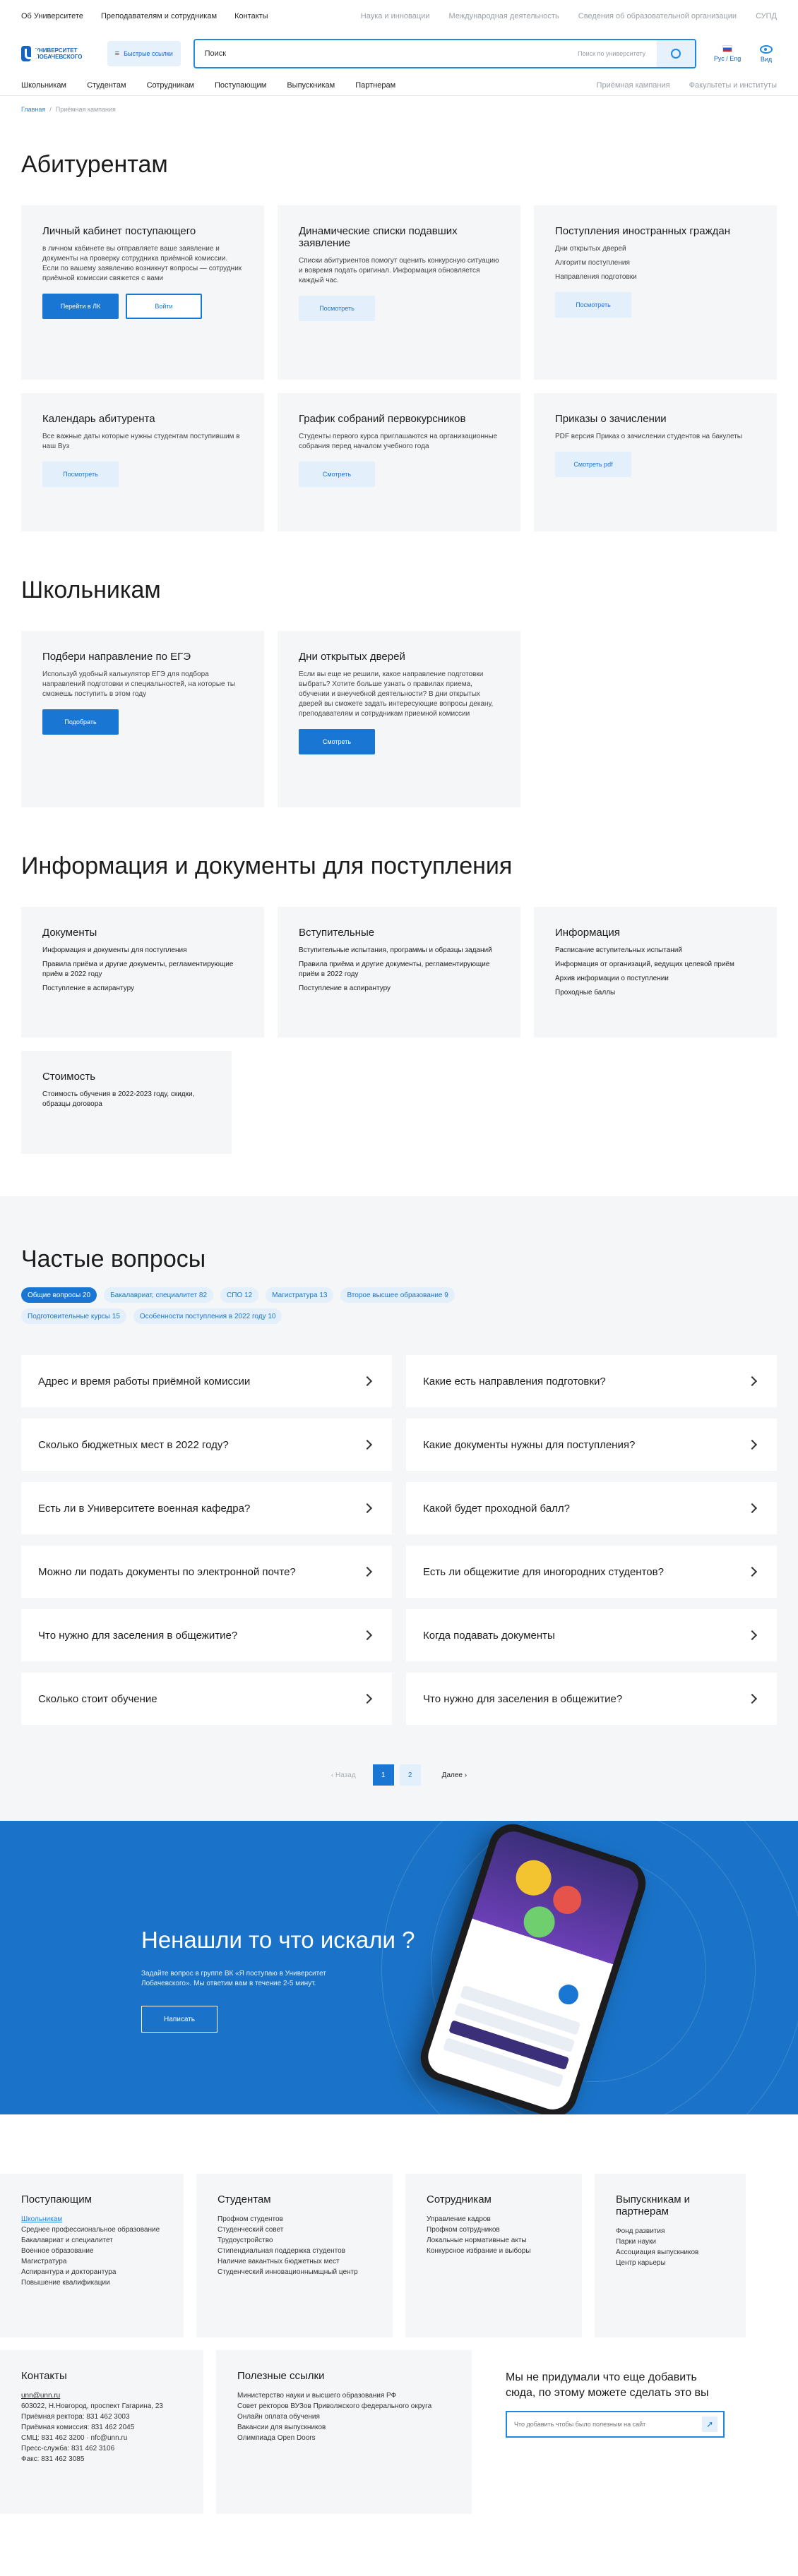 The width and height of the screenshot is (798, 2576). What do you see at coordinates (311, 85) in the screenshot?
I see `nav-item-graduates: Выпускникам` at bounding box center [311, 85].